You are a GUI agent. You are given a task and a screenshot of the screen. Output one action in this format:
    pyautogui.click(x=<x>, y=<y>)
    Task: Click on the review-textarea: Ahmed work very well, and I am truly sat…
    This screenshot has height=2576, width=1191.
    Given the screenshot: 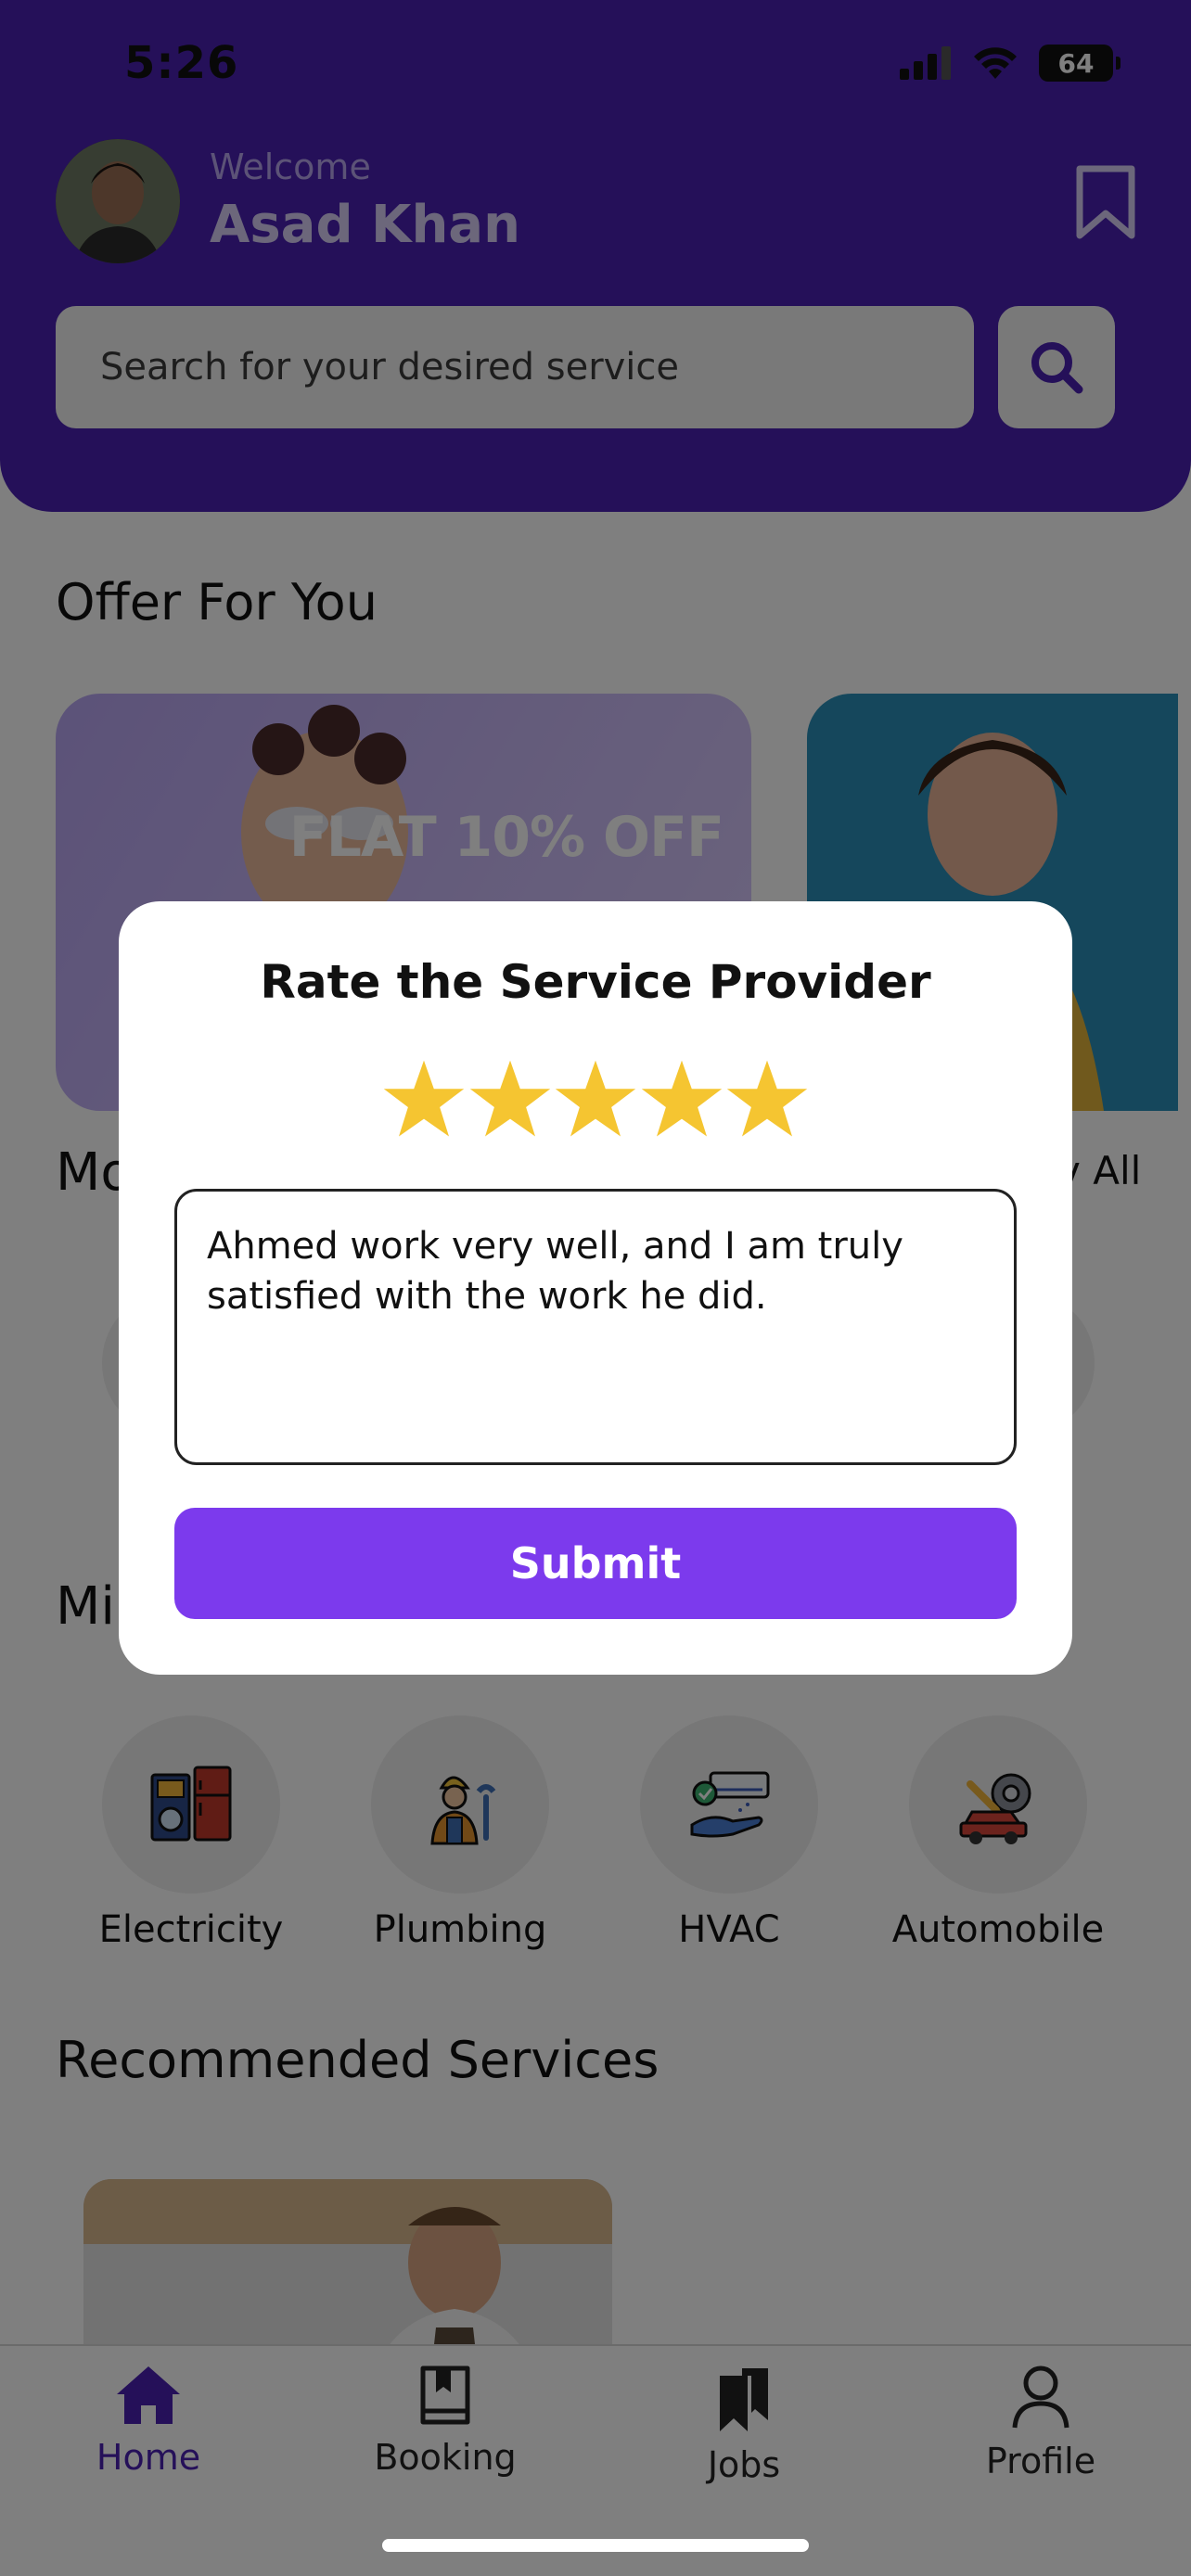 What is the action you would take?
    pyautogui.click(x=595, y=1327)
    